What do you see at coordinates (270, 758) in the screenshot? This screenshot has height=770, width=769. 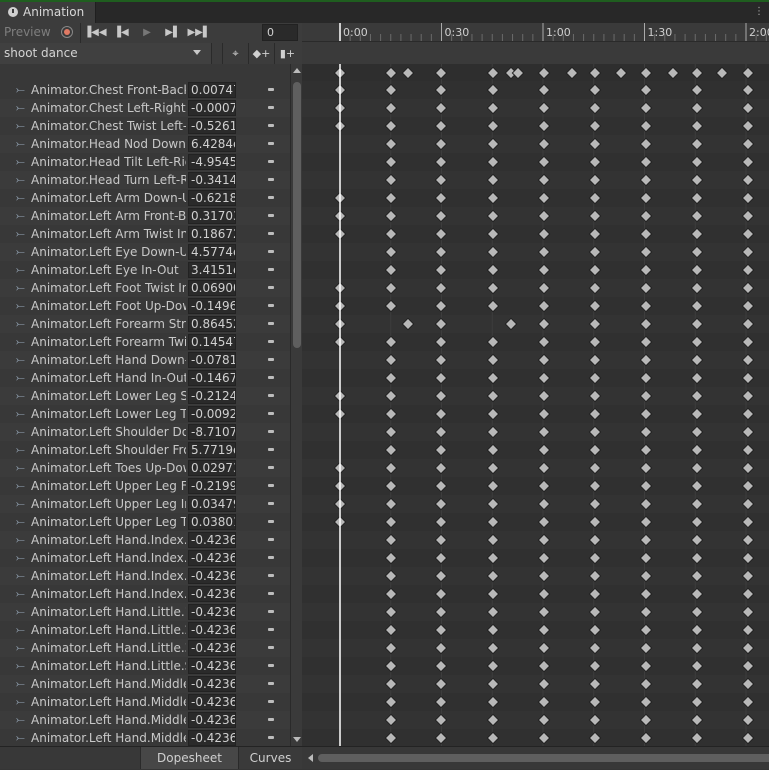 I see `tab-curves: Curves` at bounding box center [270, 758].